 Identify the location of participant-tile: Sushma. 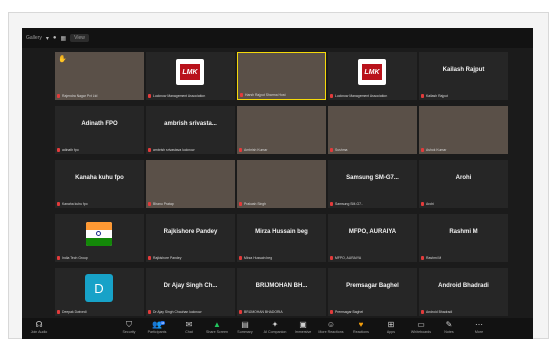
(372, 130).